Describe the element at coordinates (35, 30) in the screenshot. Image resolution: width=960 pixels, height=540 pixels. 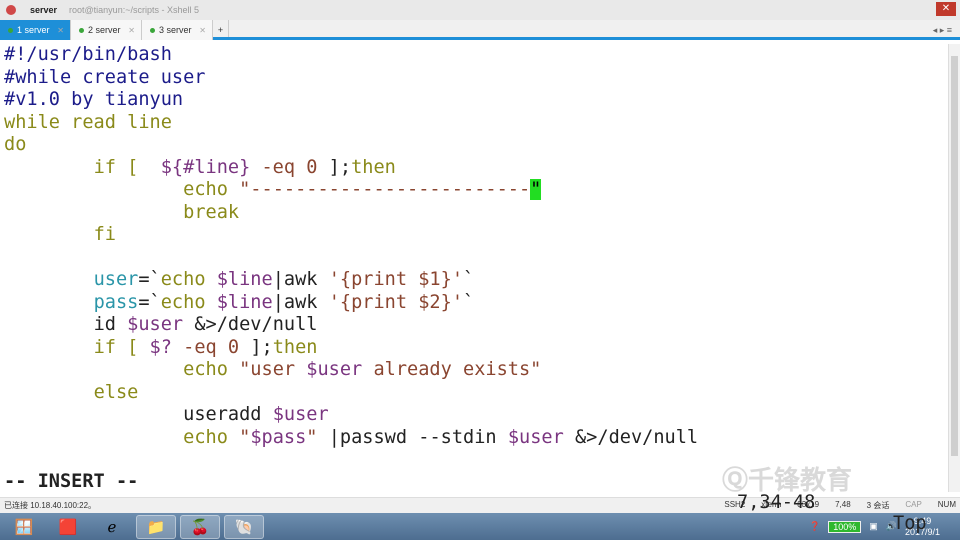
I see `tab-server-1: 1 server ✕` at that location.